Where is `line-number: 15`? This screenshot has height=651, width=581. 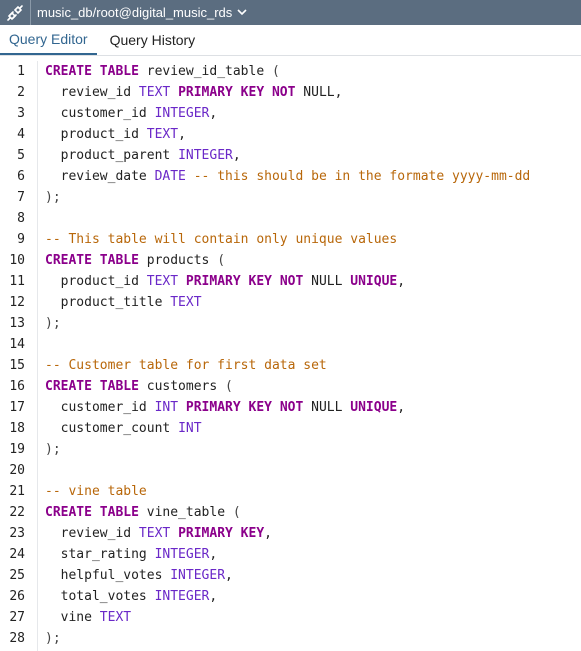 line-number: 15 is located at coordinates (17, 365).